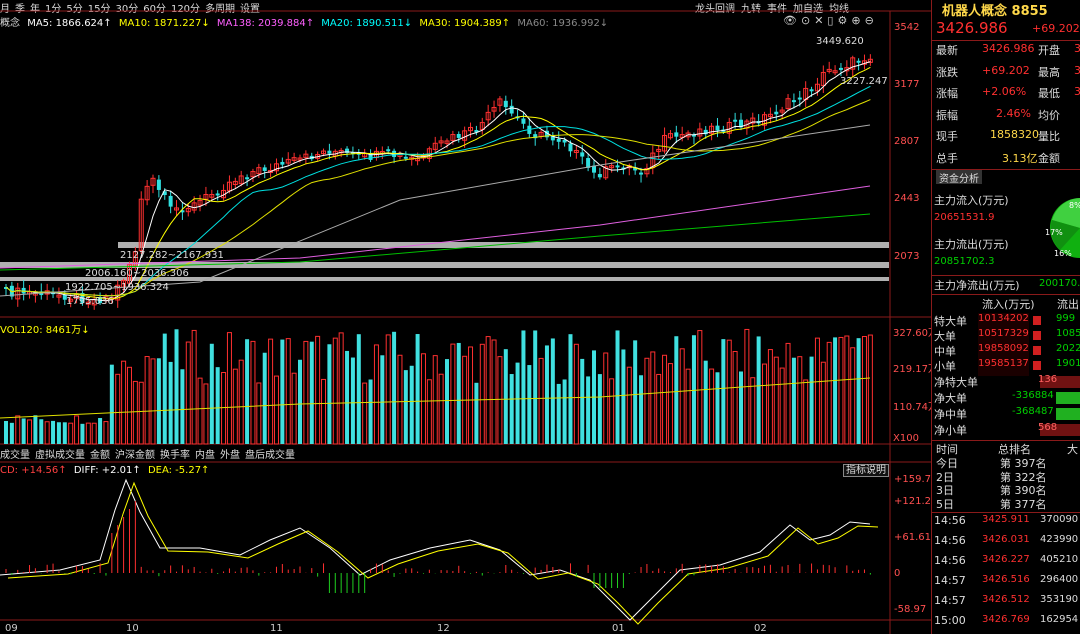 This screenshot has width=1080, height=634. Describe the element at coordinates (100, 455) in the screenshot. I see `indicator-tab-2: 金额` at that location.